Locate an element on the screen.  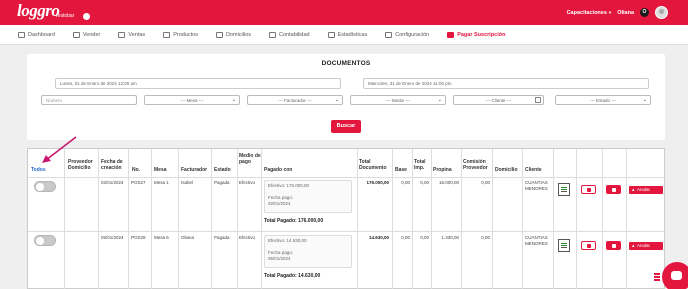
nav-label: Estadísticas is located at coordinates (352, 34).